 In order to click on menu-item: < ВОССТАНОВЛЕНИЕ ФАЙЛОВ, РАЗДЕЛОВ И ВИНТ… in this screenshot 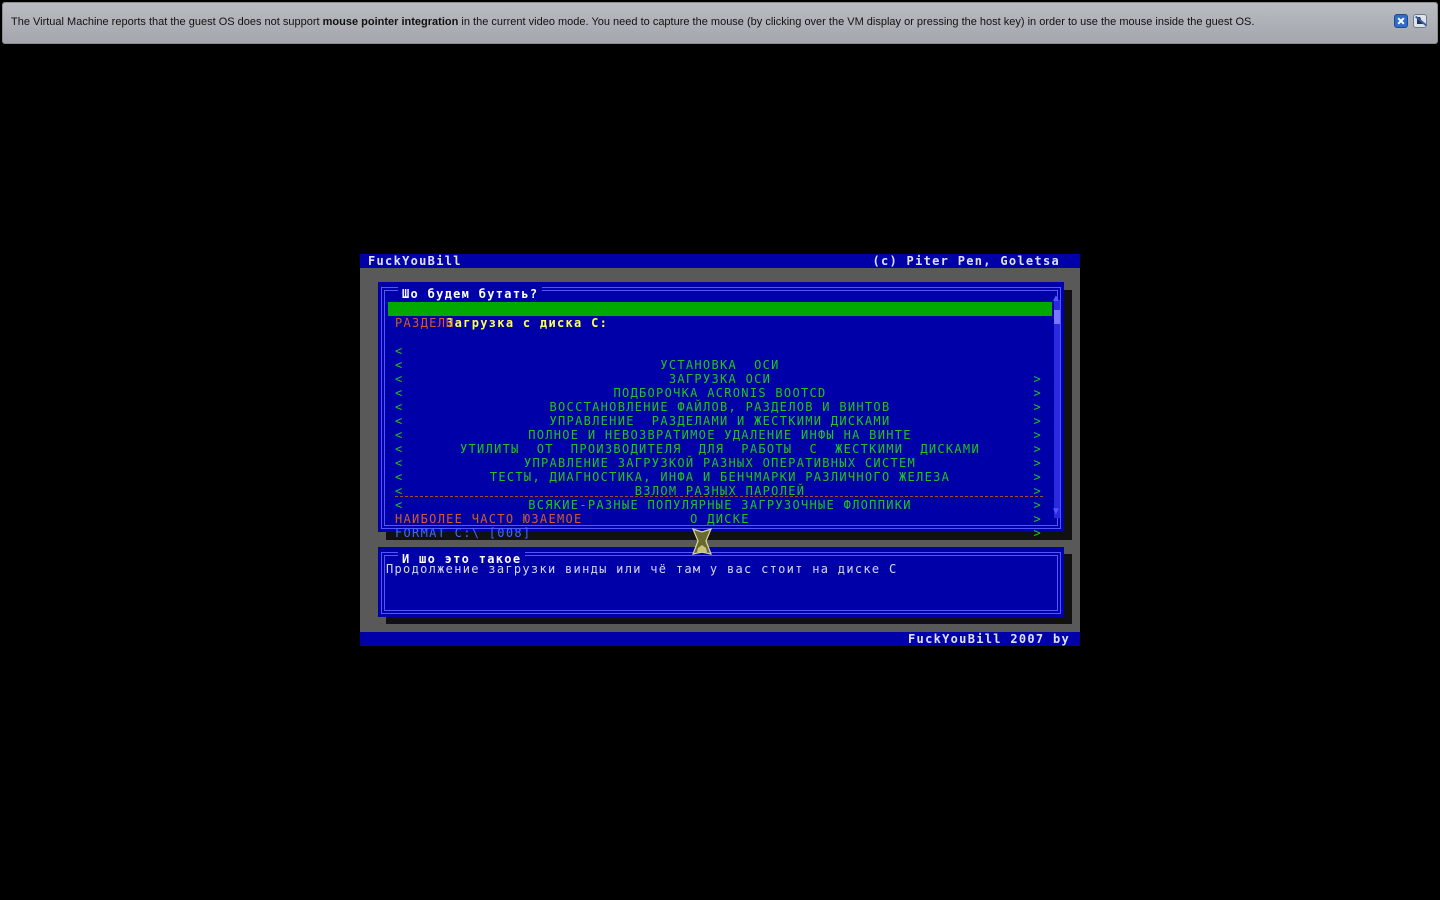, I will do `click(720, 400)`.